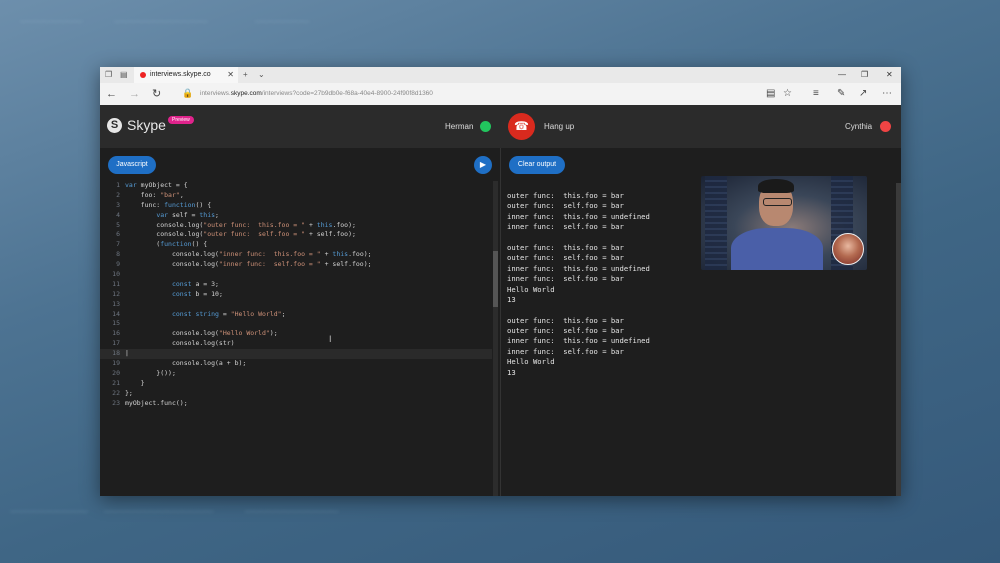 The image size is (1000, 563). I want to click on hub-icon: ≡, so click(816, 94).